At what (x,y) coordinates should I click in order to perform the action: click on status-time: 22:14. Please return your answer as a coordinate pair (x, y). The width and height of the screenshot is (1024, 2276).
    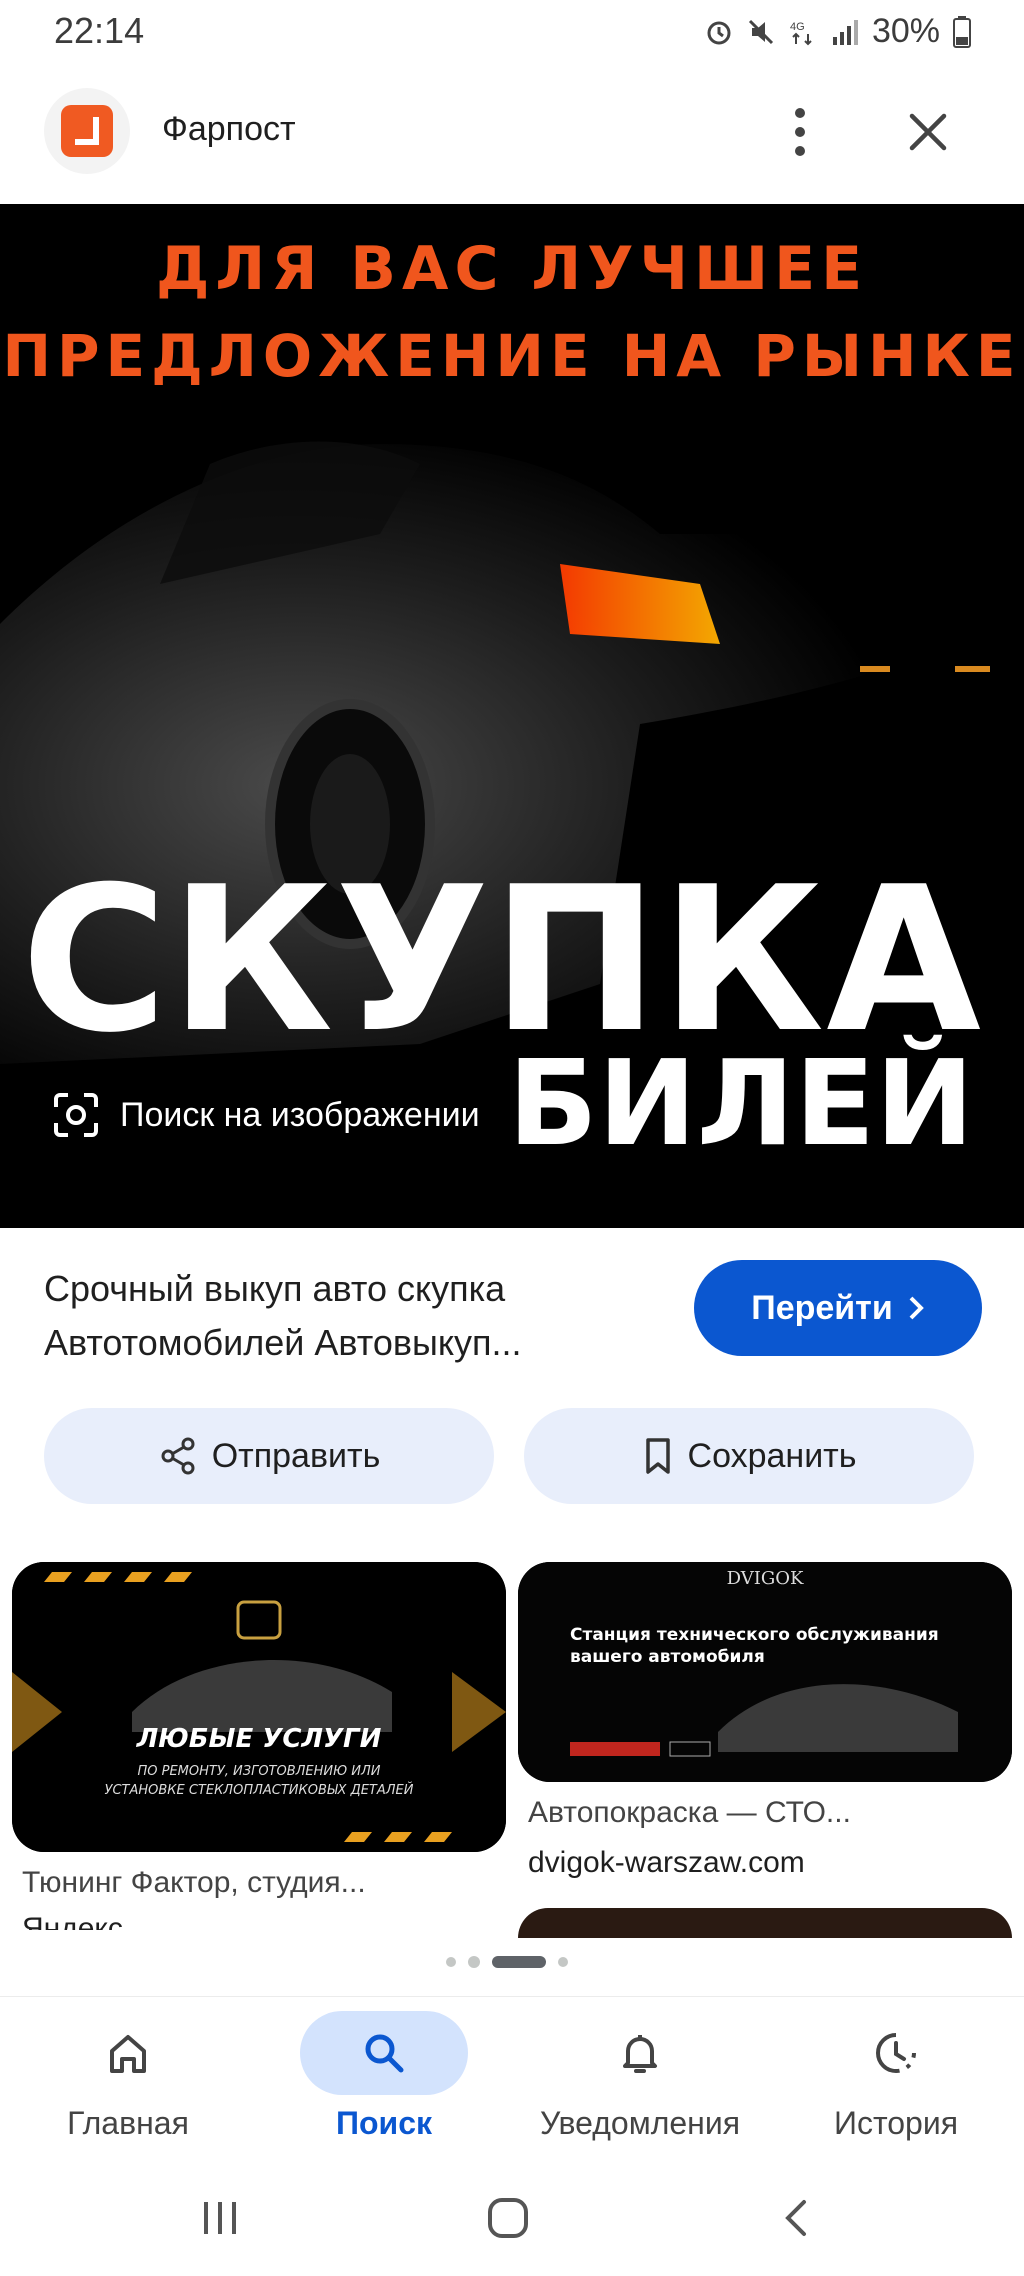
    Looking at the image, I should click on (99, 30).